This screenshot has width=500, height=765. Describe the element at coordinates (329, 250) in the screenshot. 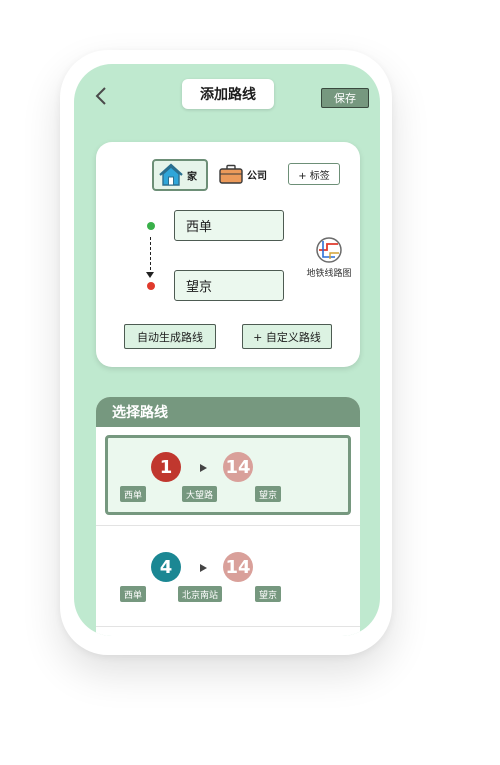

I see `metro-map-icon` at that location.